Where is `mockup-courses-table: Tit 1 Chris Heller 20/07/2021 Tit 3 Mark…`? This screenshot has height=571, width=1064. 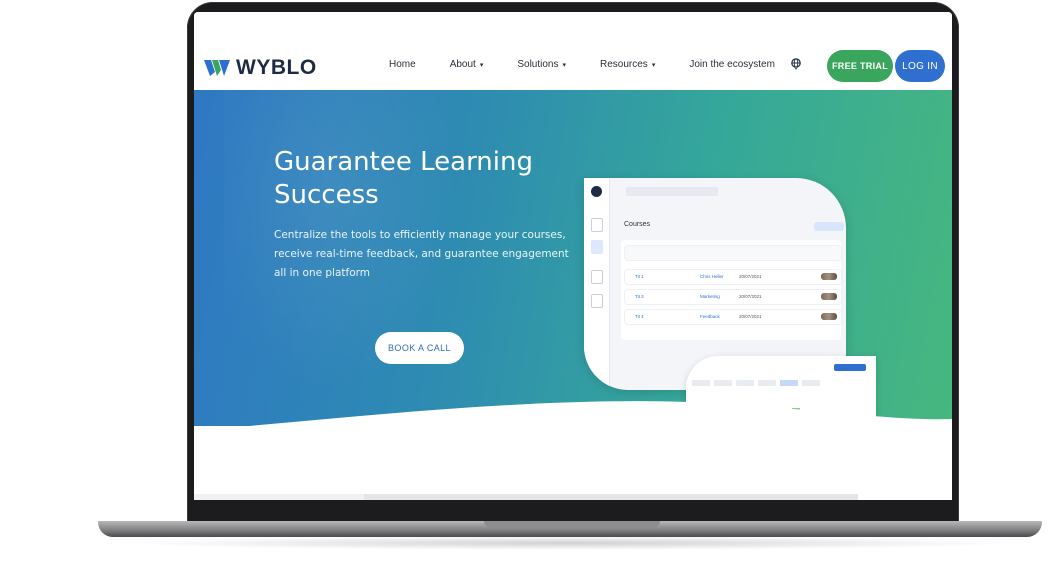
mockup-courses-table: Tit 1 Chris Heller 20/07/2021 Tit 3 Mark… is located at coordinates (731, 290).